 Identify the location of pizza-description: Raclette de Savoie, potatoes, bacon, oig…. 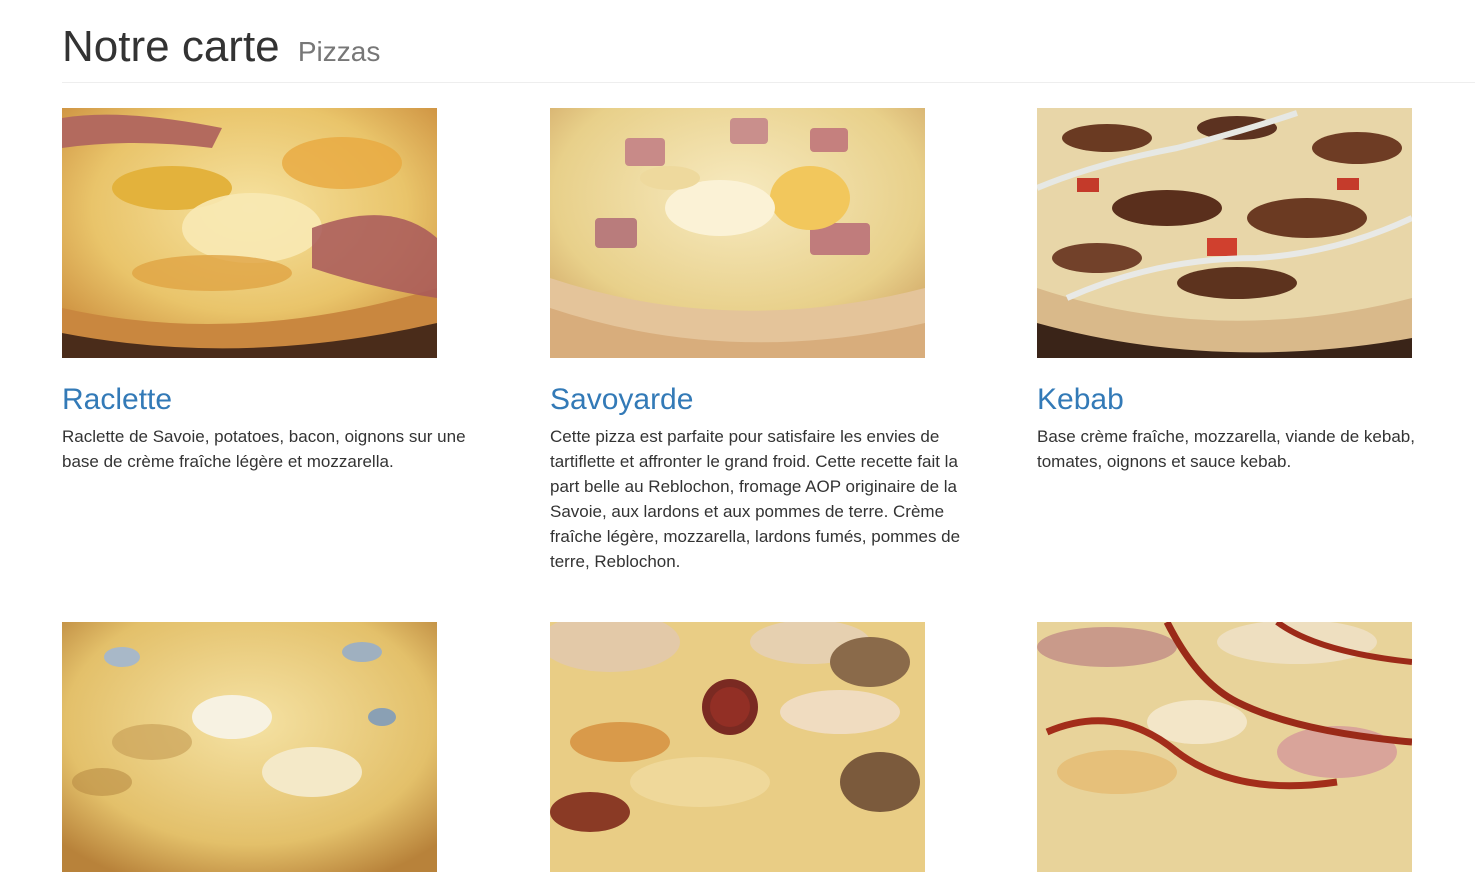
(264, 449).